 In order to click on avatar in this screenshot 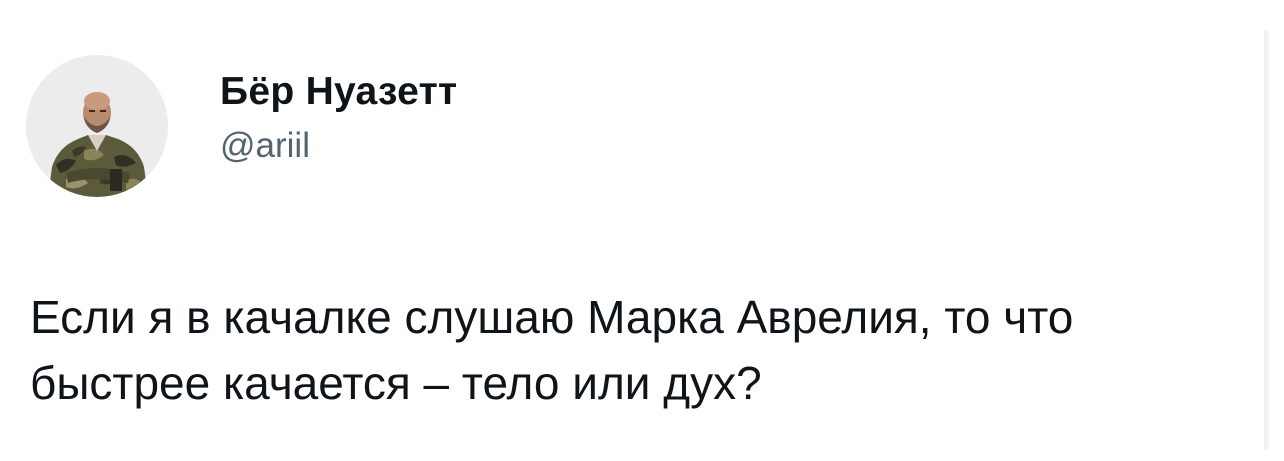, I will do `click(97, 126)`.